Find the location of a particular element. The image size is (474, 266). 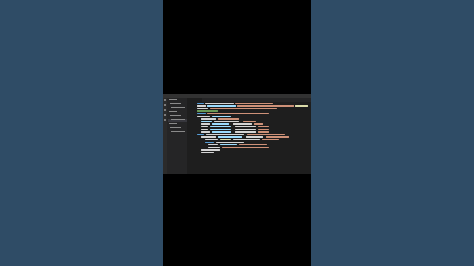

code-editor-window is located at coordinates (237, 134).